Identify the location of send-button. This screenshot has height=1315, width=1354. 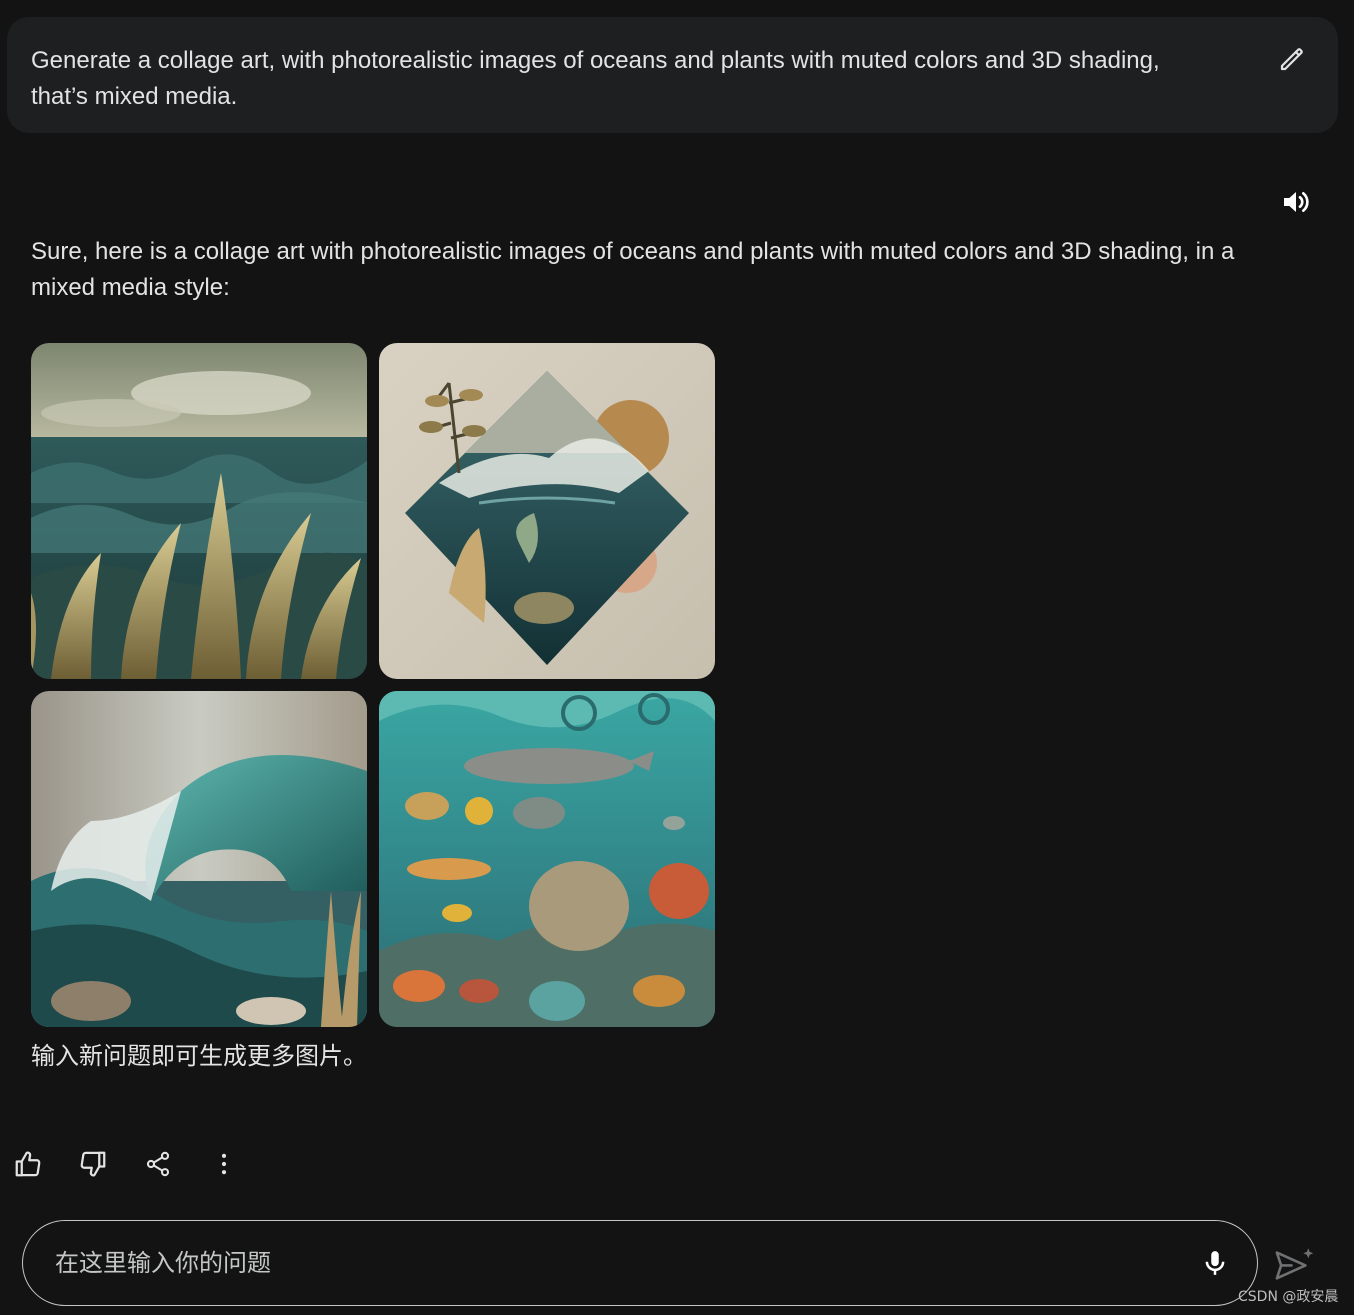
(1294, 1264).